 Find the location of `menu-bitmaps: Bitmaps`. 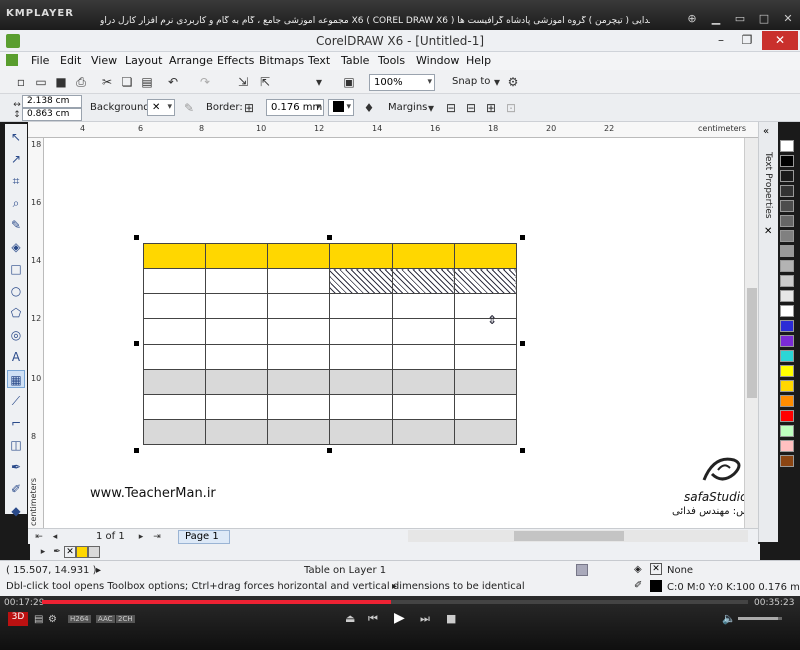

menu-bitmaps: Bitmaps is located at coordinates (281, 60).